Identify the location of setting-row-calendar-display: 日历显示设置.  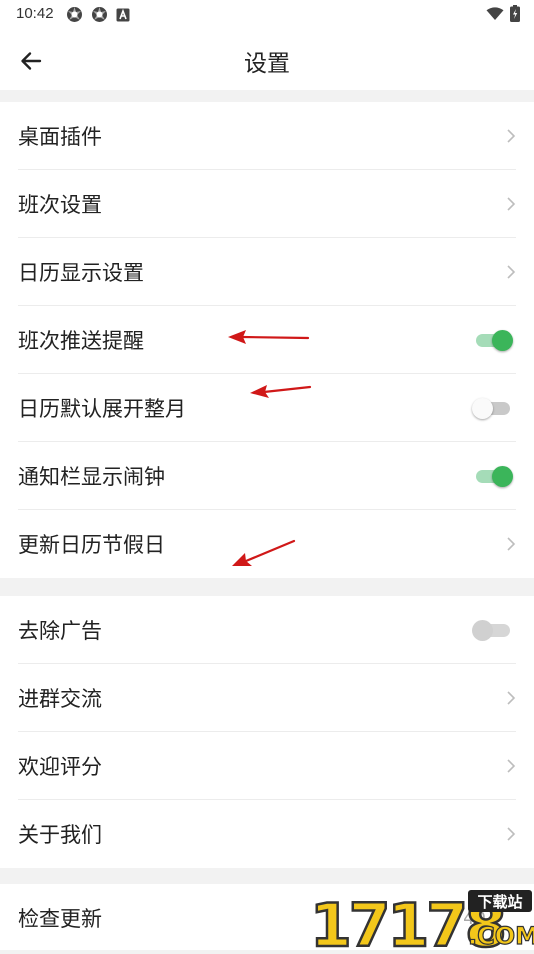
(267, 272).